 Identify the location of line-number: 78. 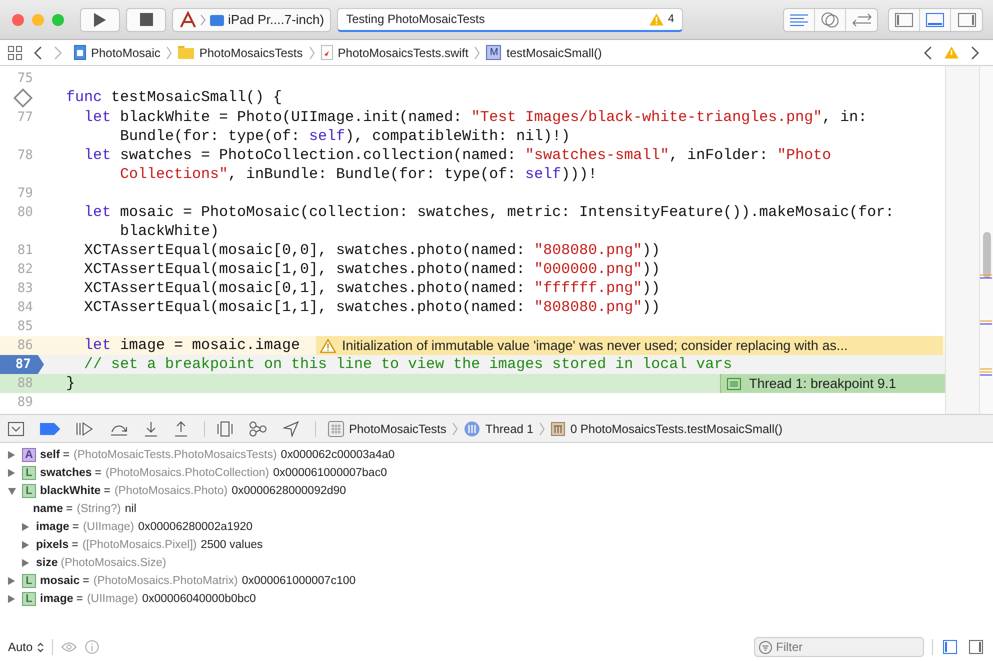
(25, 156).